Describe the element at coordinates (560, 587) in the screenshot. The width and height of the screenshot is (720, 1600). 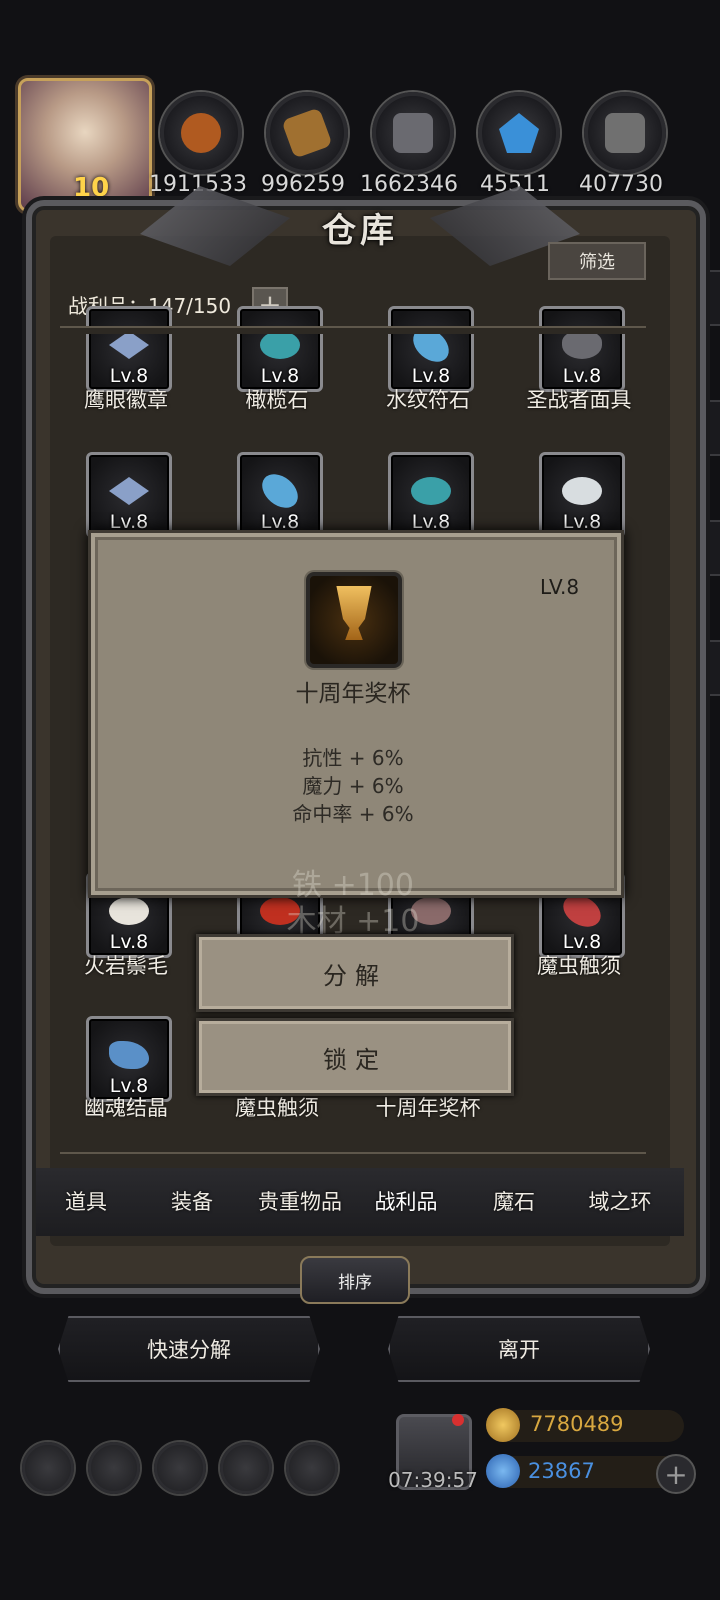
I see `popup-level: LV.8` at that location.